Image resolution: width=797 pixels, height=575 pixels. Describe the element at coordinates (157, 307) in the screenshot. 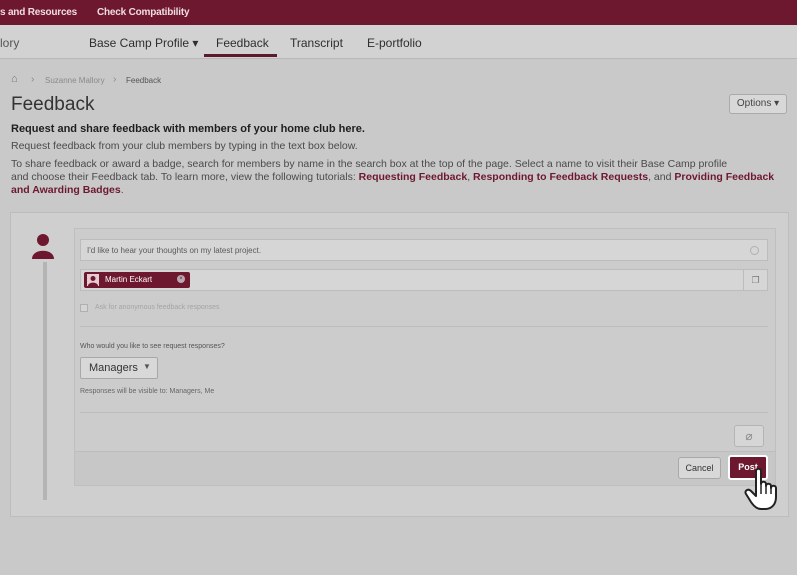

I see `anonymous-label: Ask for anonymous feedback responses` at that location.